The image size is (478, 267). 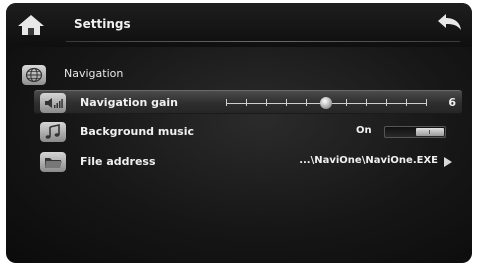 I want to click on home-icon, so click(x=31, y=25).